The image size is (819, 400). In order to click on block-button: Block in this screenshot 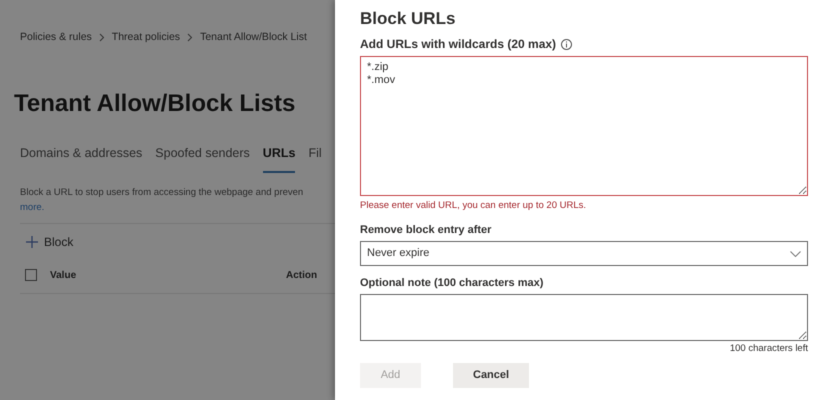, I will do `click(50, 242)`.